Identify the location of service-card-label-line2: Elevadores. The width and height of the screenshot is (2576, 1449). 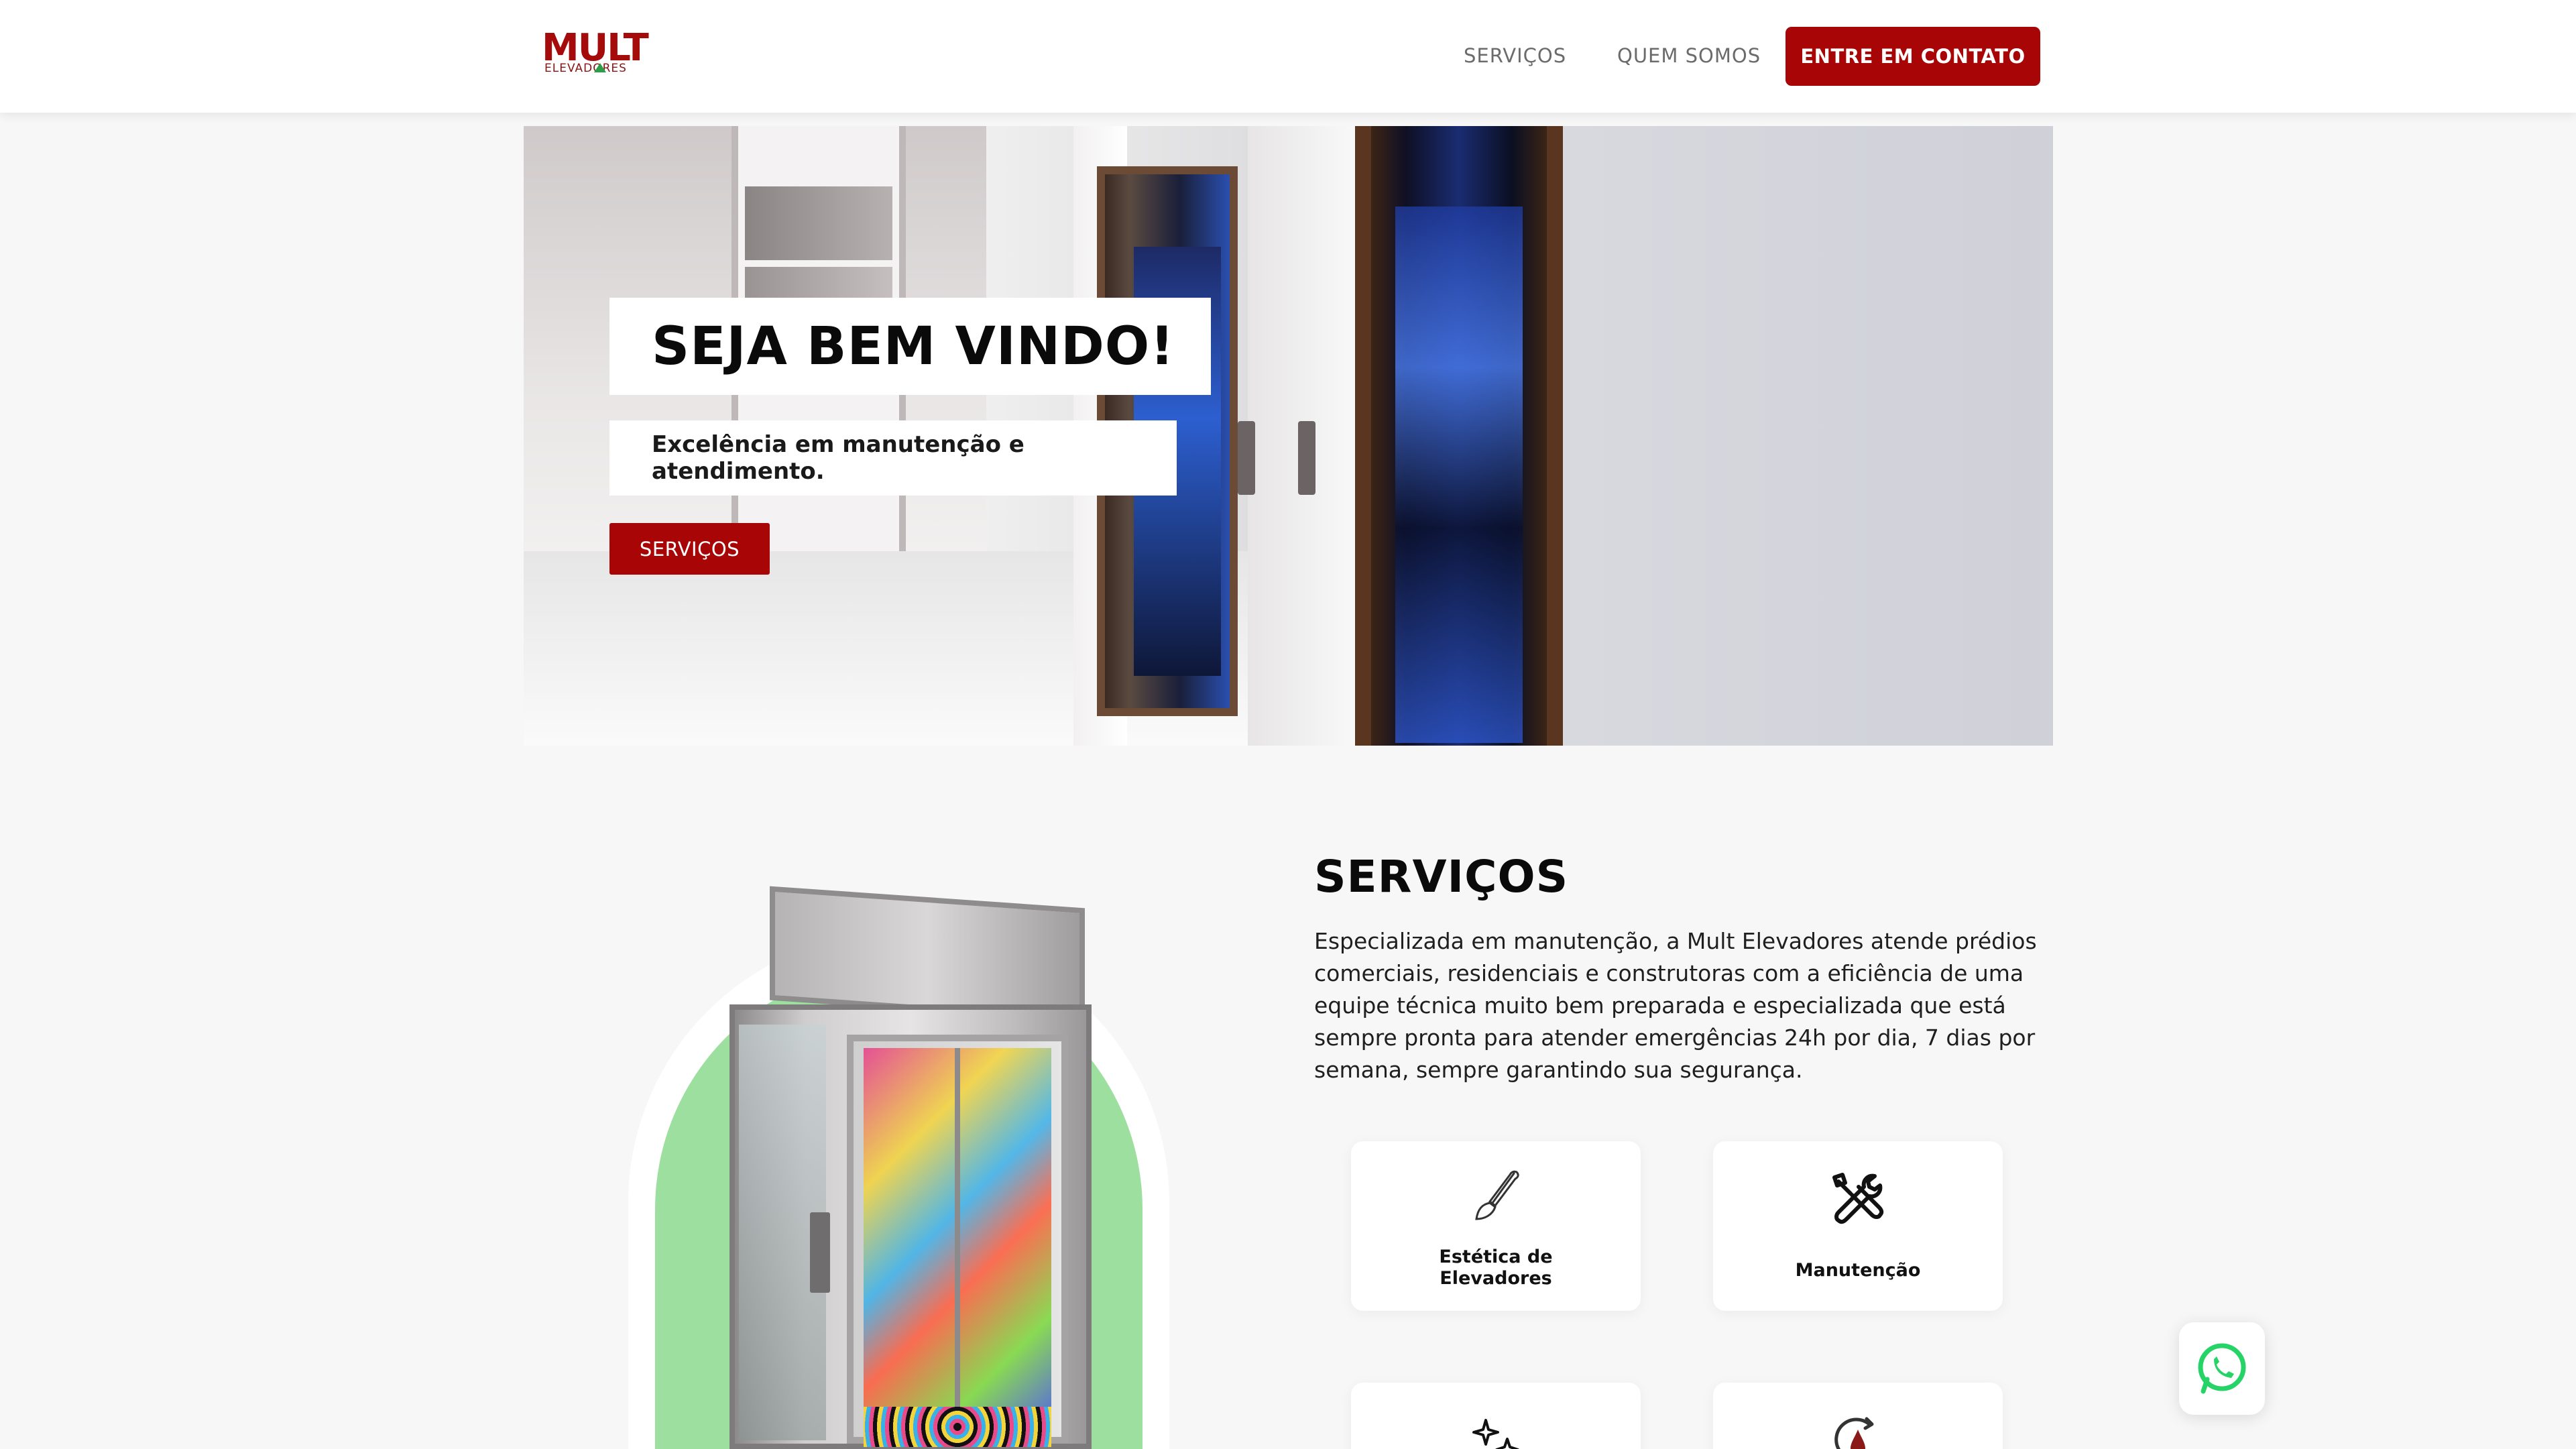
(1496, 1278).